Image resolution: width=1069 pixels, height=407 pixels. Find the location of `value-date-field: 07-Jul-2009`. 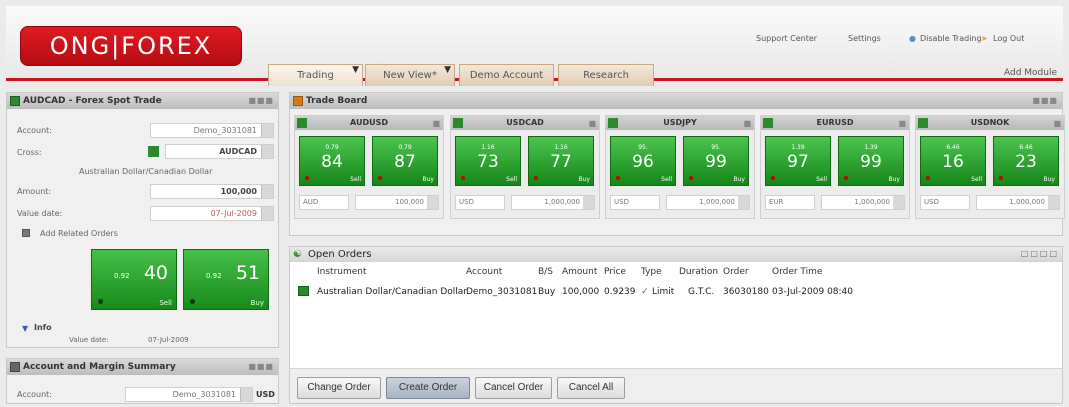

value-date-field: 07-Jul-2009 is located at coordinates (212, 213).